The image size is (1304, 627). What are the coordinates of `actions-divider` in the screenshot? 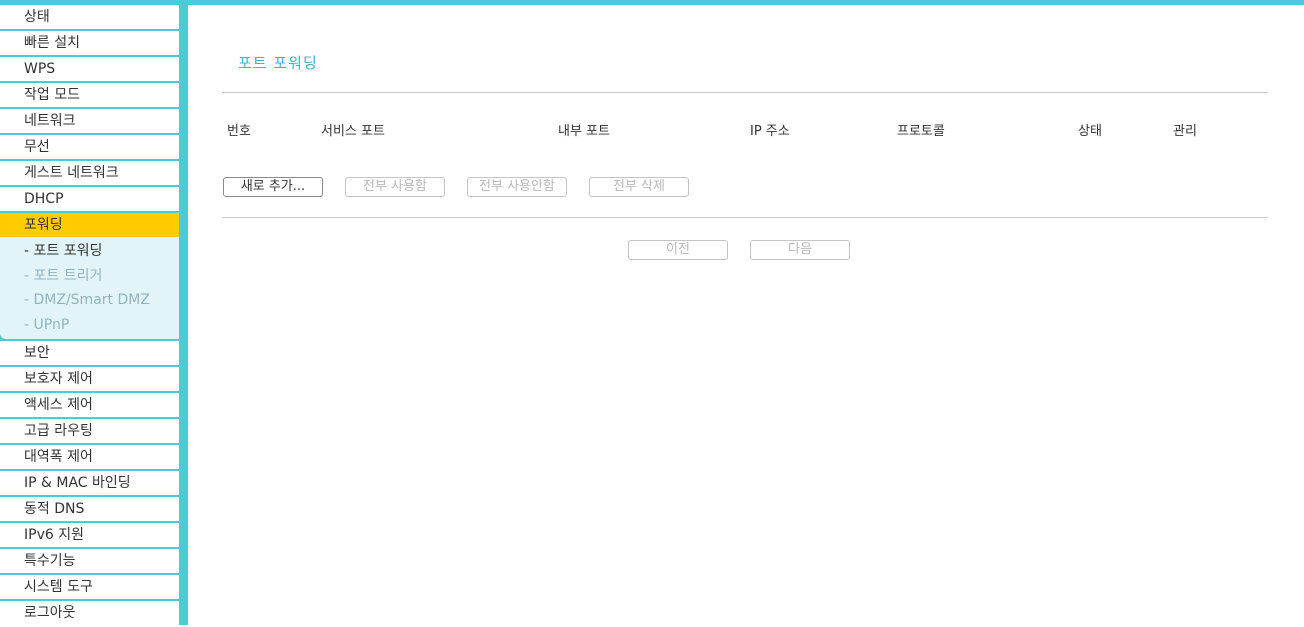 It's located at (745, 217).